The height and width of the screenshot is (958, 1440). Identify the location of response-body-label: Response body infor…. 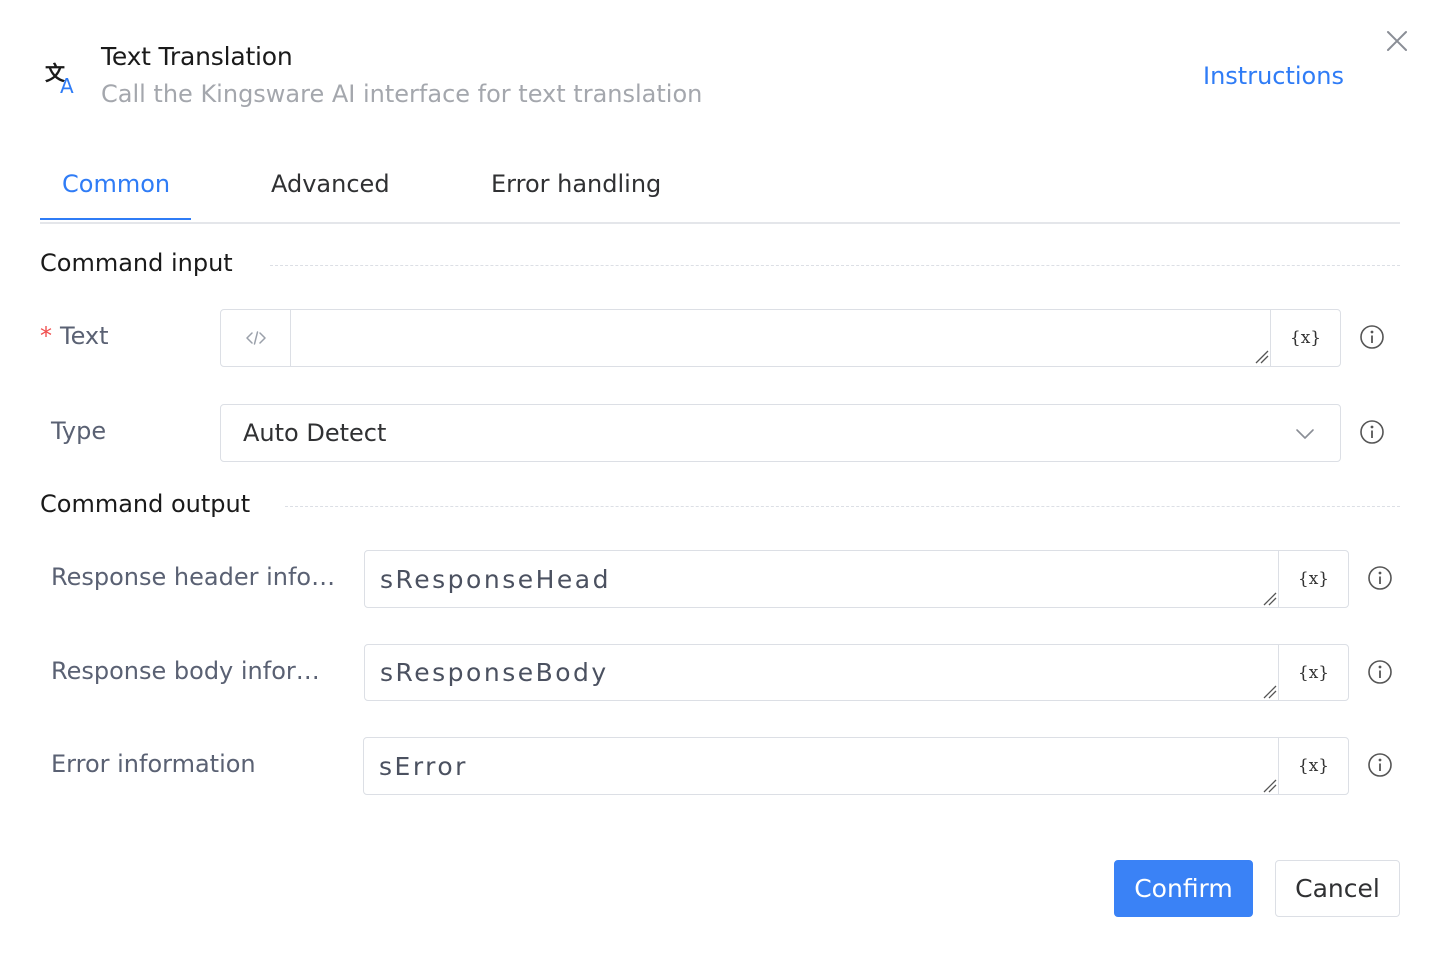
(185, 671).